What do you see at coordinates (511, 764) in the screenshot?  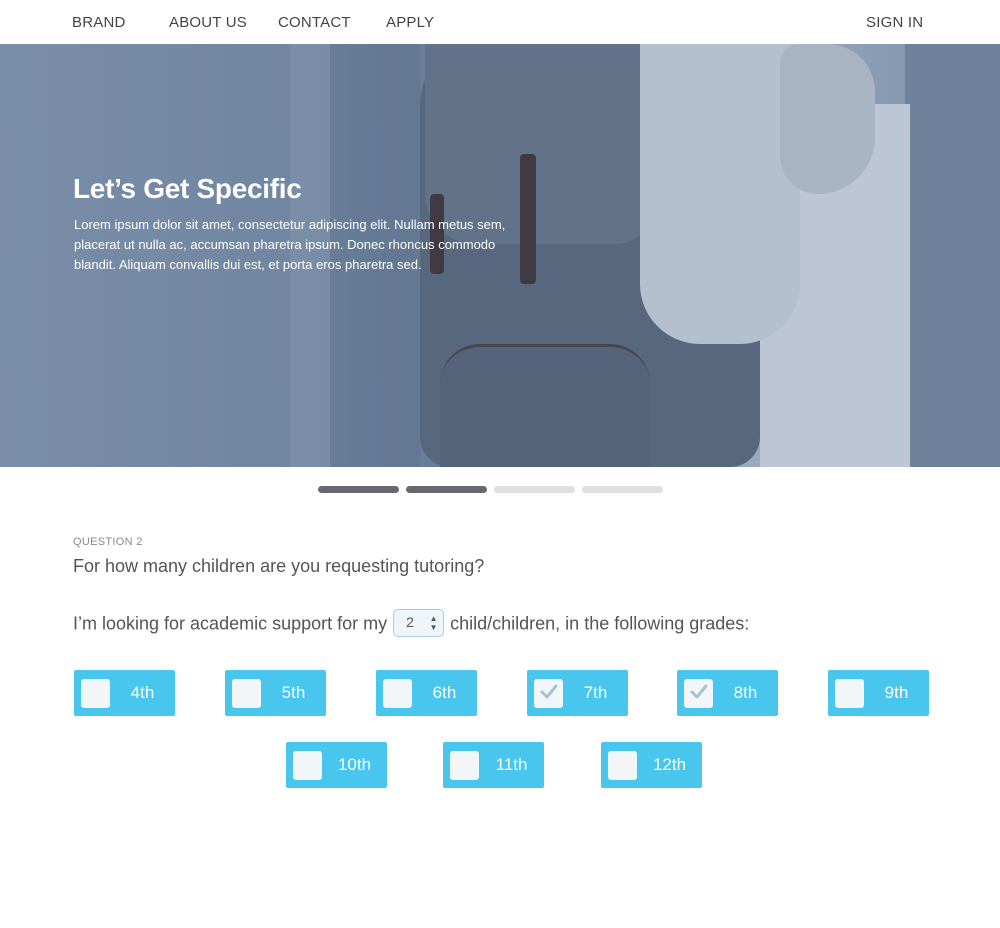 I see `grade-label: 11th` at bounding box center [511, 764].